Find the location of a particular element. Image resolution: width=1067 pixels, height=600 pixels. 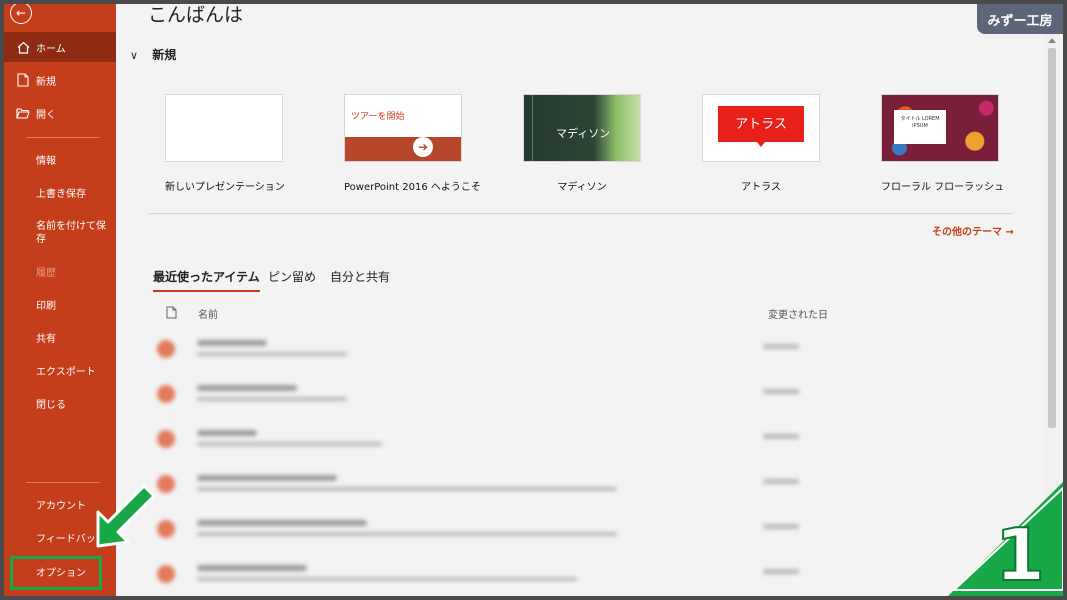

sidebar-item-home: ホーム is located at coordinates (60, 47).